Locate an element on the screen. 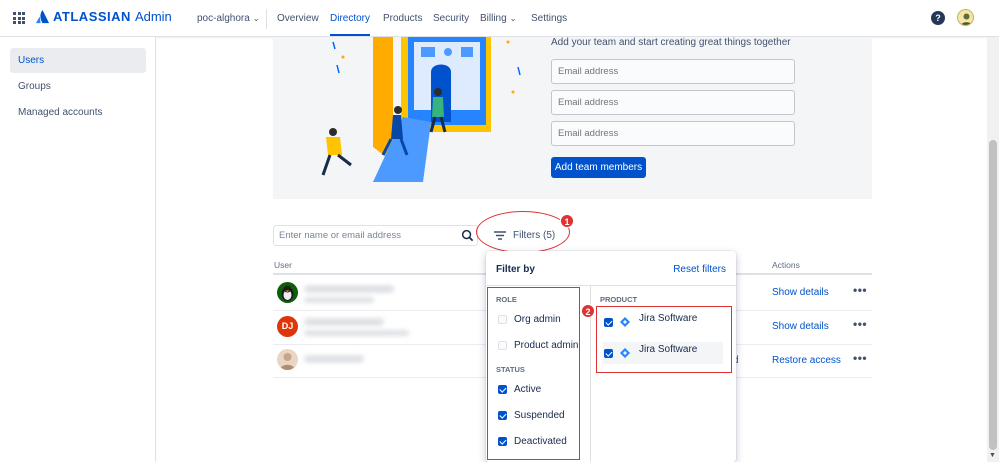 The width and height of the screenshot is (999, 462). sidebar-item-managed-accounts: Managed accounts is located at coordinates (78, 112).